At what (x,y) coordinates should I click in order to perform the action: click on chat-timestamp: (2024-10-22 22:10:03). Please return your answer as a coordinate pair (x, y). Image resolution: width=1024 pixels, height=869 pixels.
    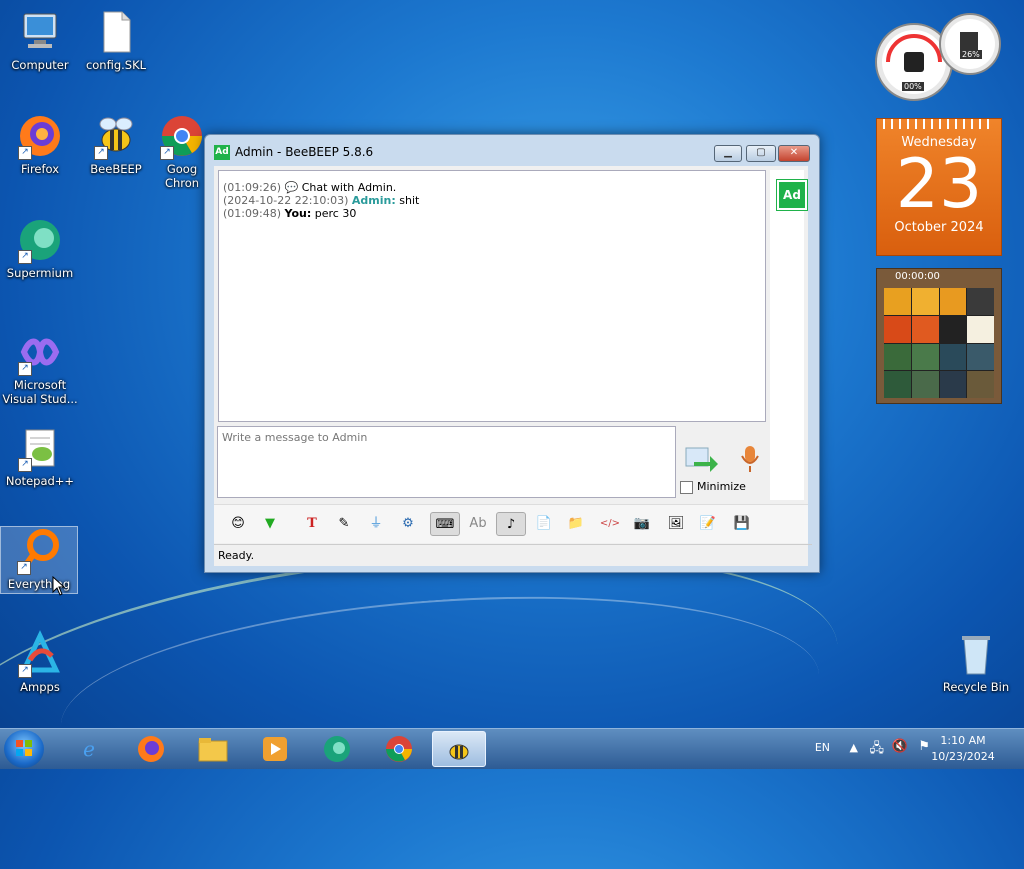
    Looking at the image, I should click on (286, 200).